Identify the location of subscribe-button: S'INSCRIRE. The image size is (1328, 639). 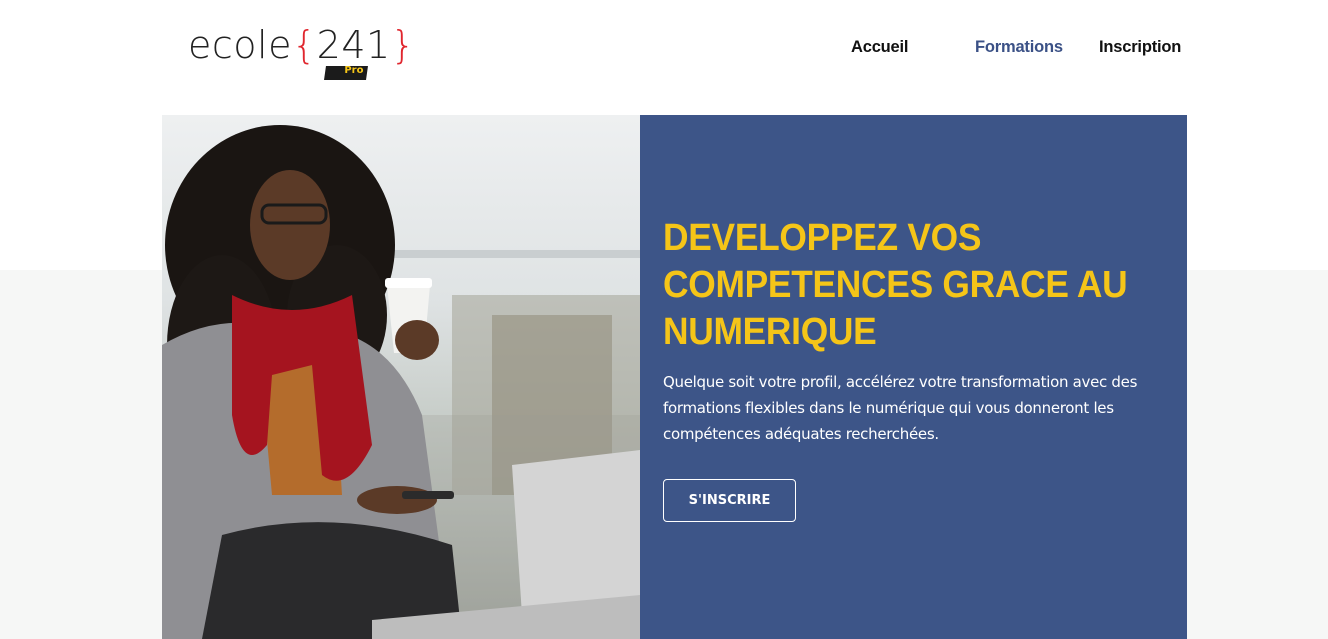
(729, 500).